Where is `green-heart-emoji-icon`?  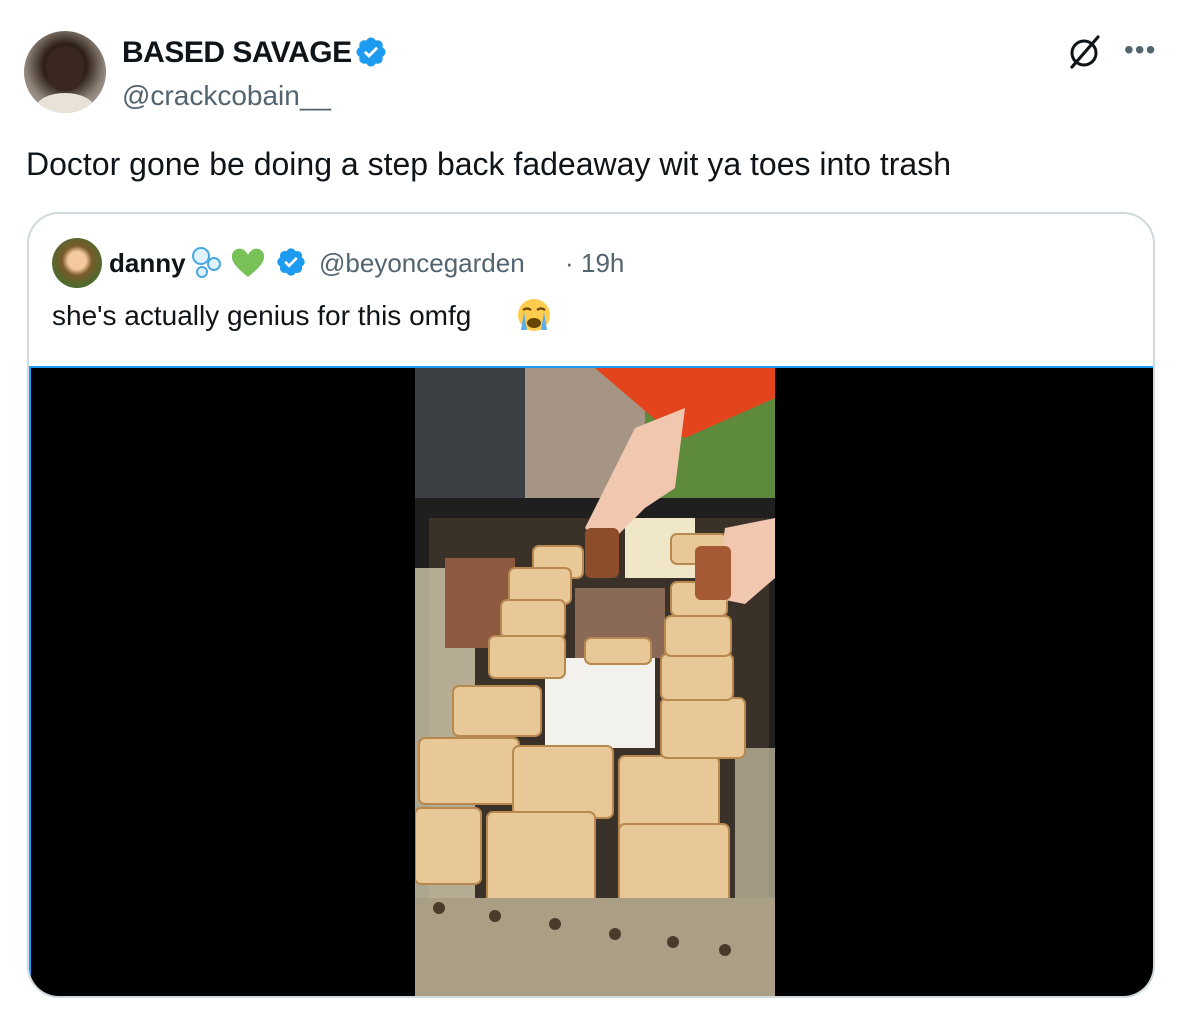
green-heart-emoji-icon is located at coordinates (248, 262).